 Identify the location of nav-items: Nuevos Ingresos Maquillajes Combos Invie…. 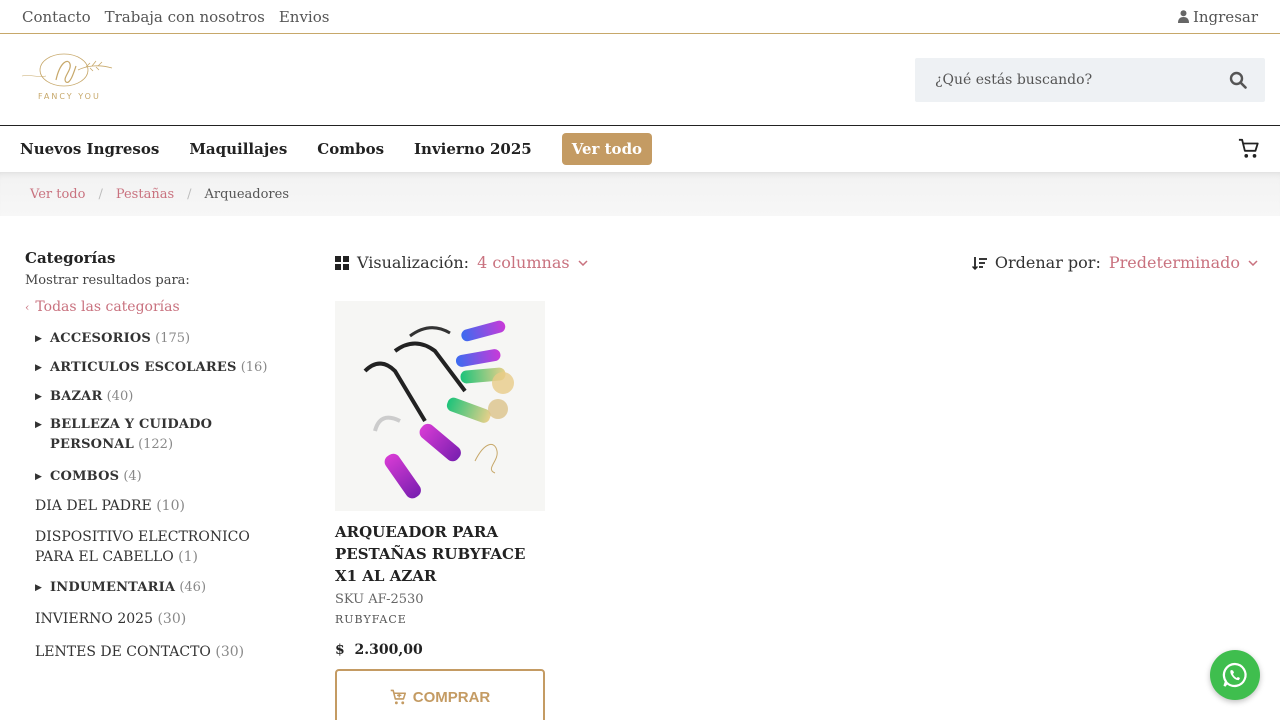
(336, 149).